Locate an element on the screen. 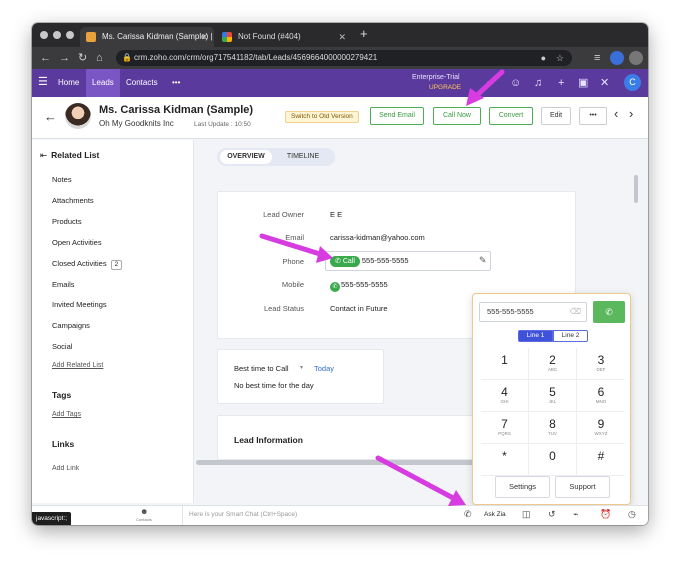  bookmark-star-icon: ☆ is located at coordinates (560, 58).